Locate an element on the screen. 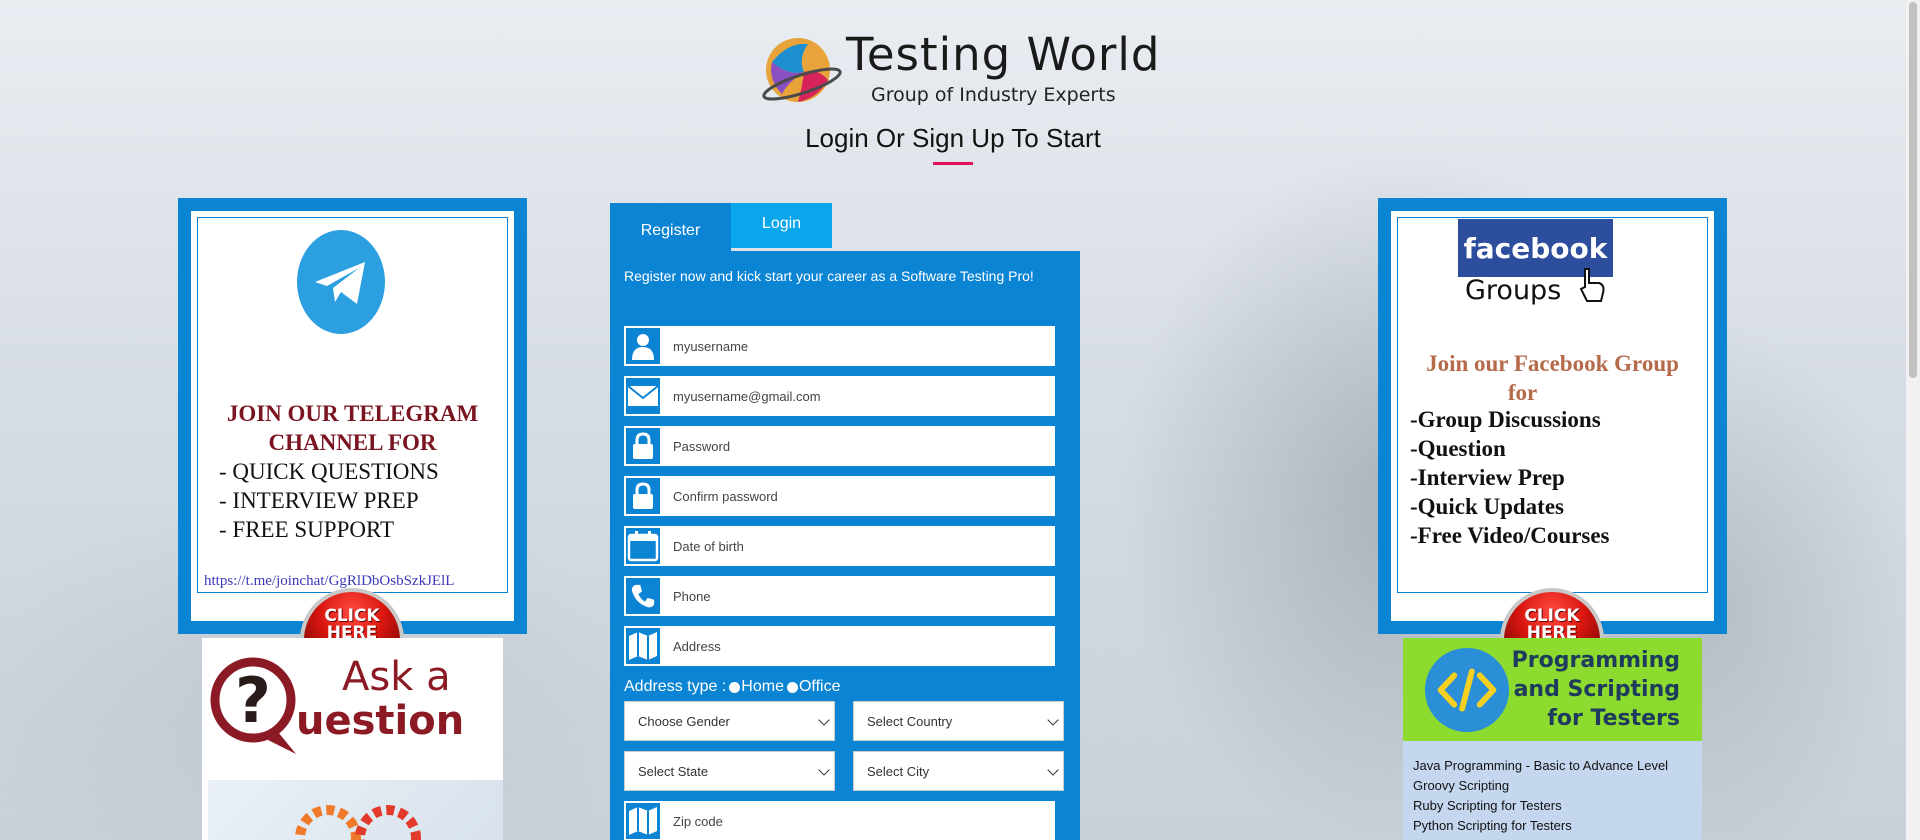 The height and width of the screenshot is (840, 1920). heading-underline is located at coordinates (953, 163).